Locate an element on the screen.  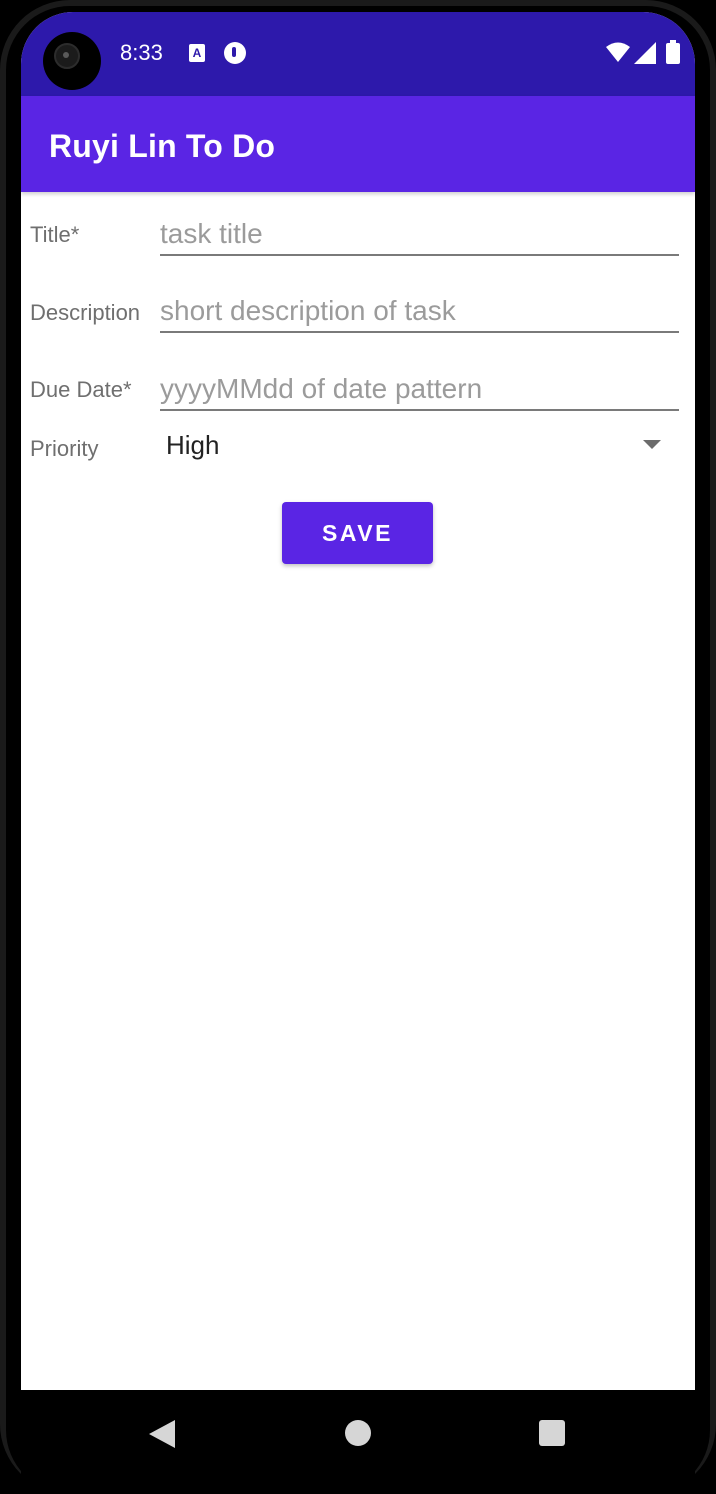
navigation-bar is located at coordinates (358, 1442).